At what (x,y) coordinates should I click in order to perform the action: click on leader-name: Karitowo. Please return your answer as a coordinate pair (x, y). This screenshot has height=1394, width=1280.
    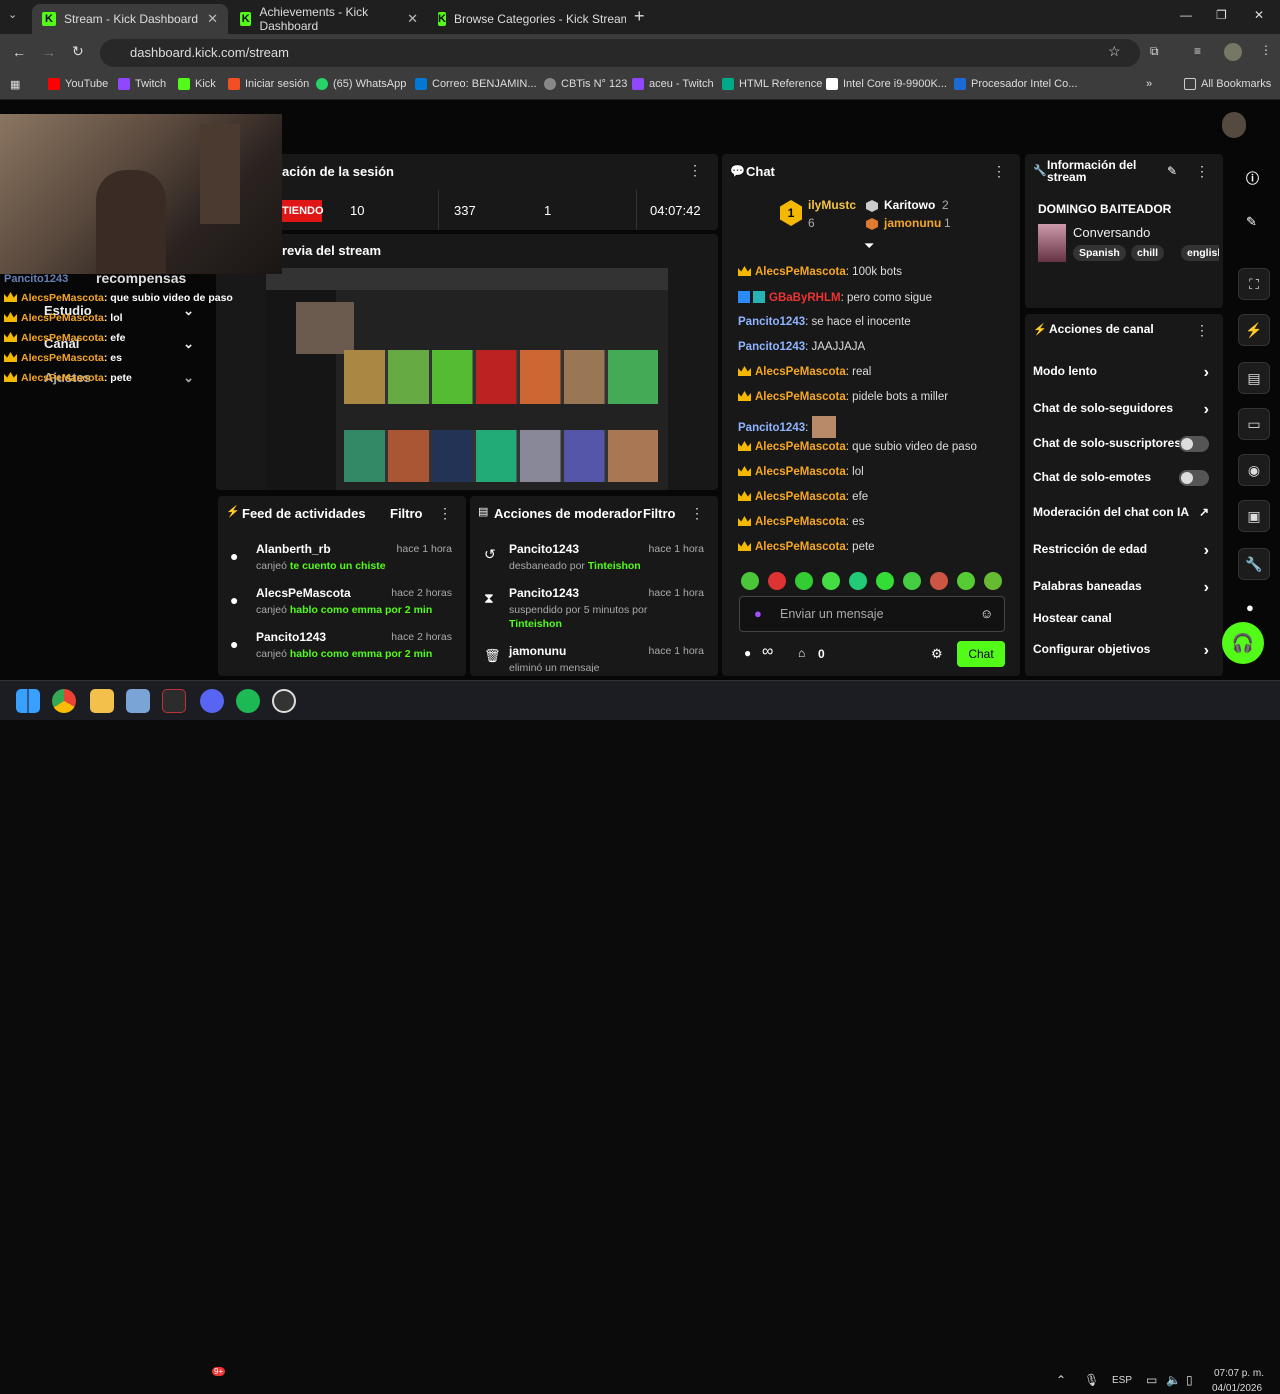
    Looking at the image, I should click on (909, 205).